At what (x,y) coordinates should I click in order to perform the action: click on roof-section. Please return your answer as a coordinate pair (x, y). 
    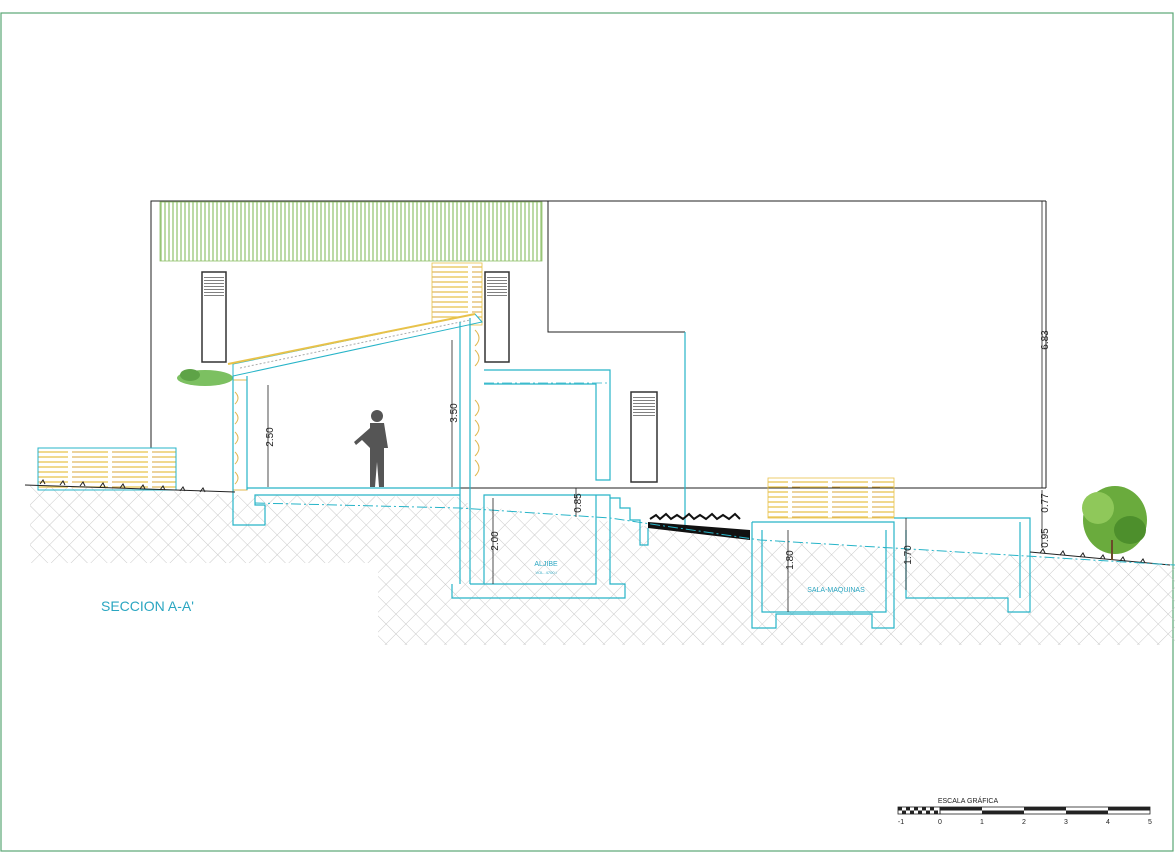
    Looking at the image, I should click on (355, 345).